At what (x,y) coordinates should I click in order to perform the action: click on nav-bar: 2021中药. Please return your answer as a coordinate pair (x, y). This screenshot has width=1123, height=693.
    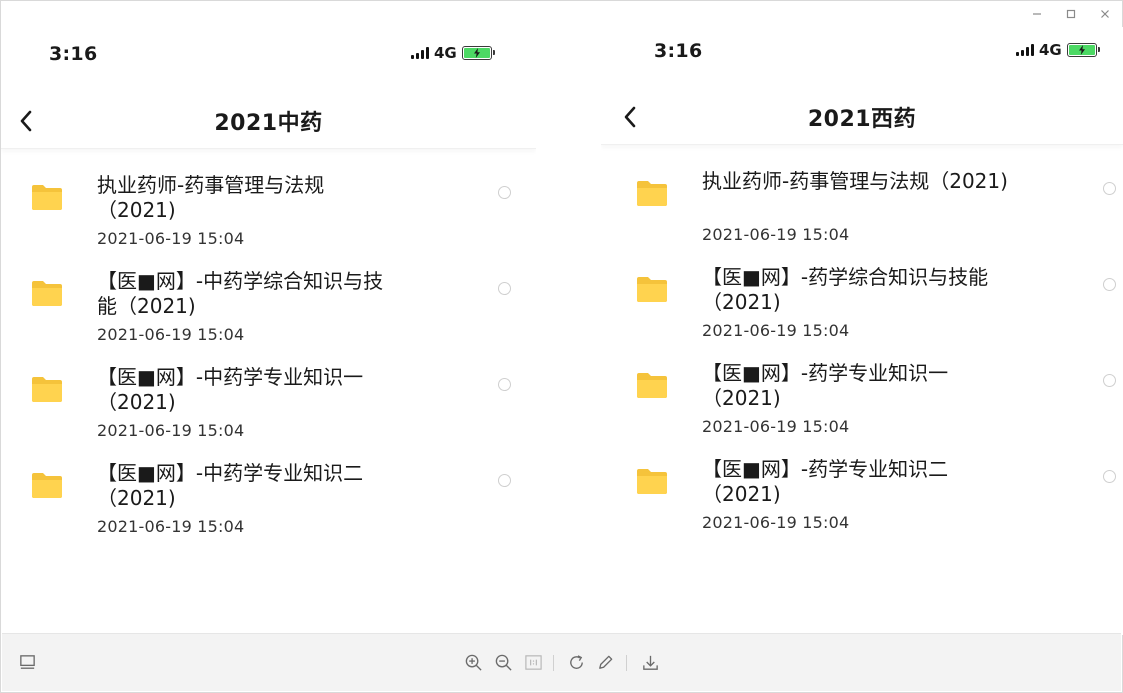
    Looking at the image, I should click on (268, 121).